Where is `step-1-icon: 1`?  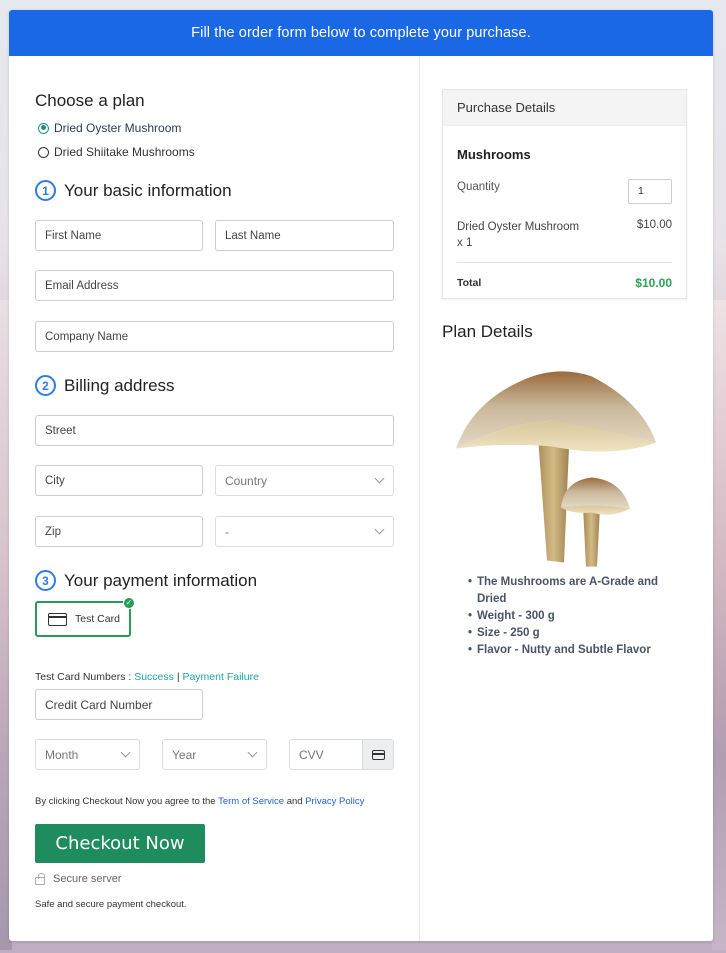 step-1-icon: 1 is located at coordinates (45, 190).